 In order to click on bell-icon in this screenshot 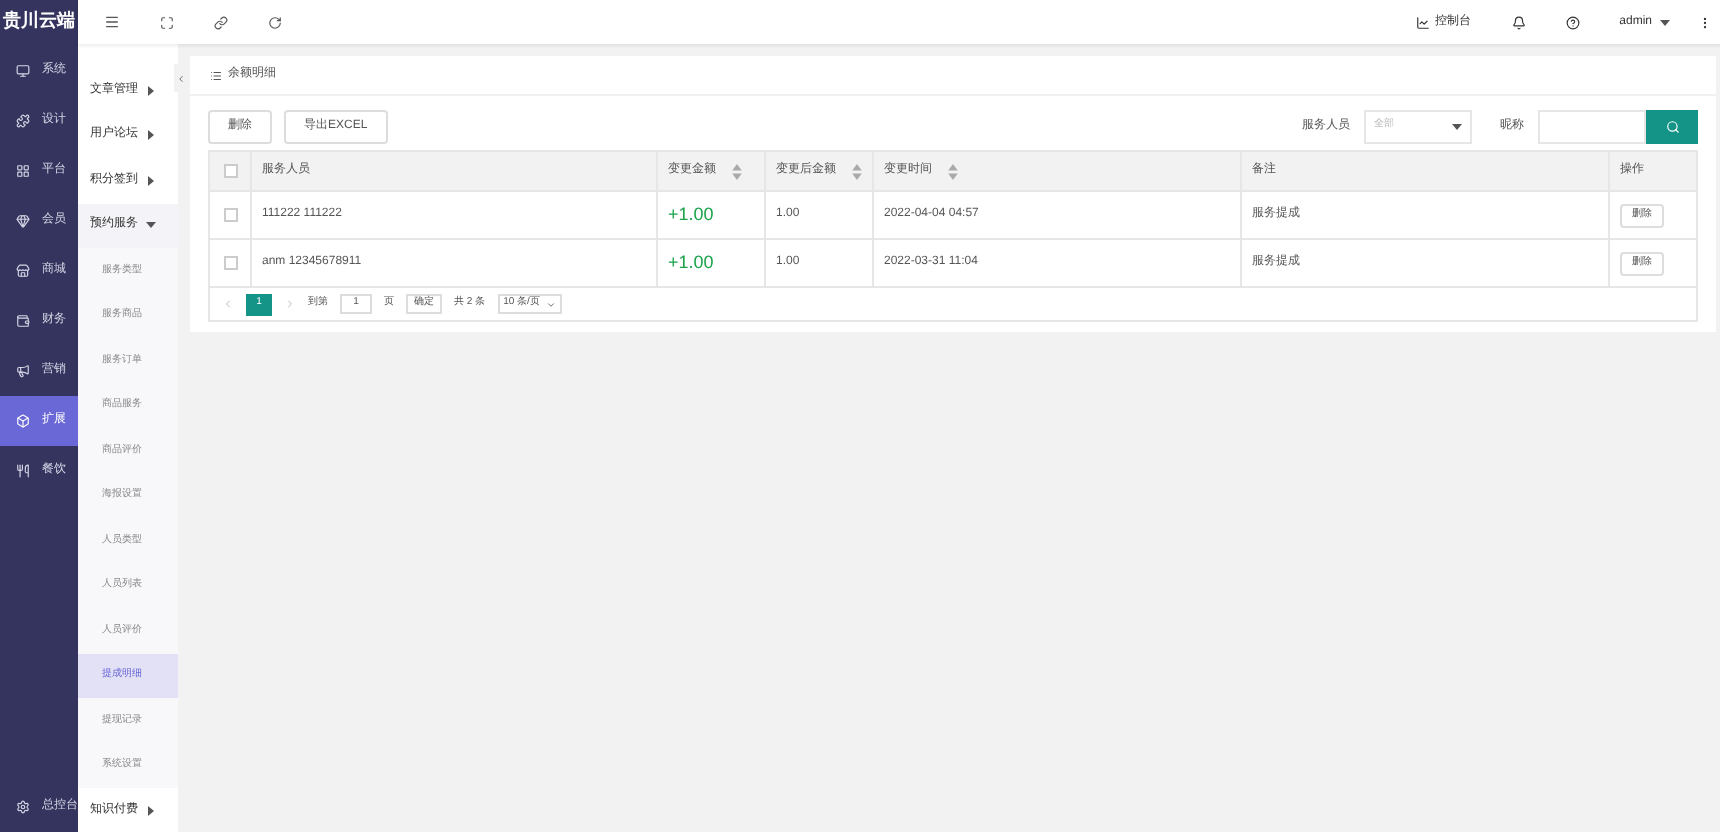, I will do `click(1518, 22)`.